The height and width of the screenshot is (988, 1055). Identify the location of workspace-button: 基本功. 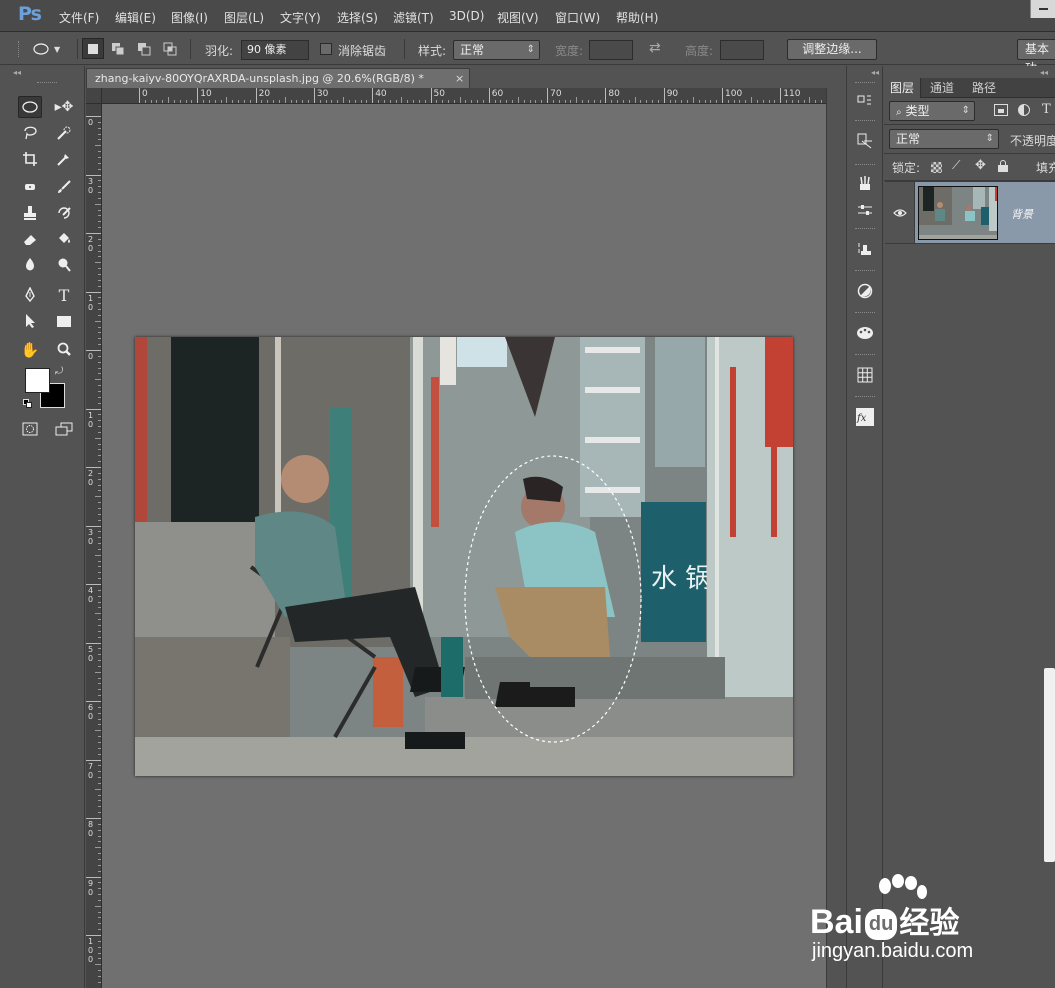
(1036, 57).